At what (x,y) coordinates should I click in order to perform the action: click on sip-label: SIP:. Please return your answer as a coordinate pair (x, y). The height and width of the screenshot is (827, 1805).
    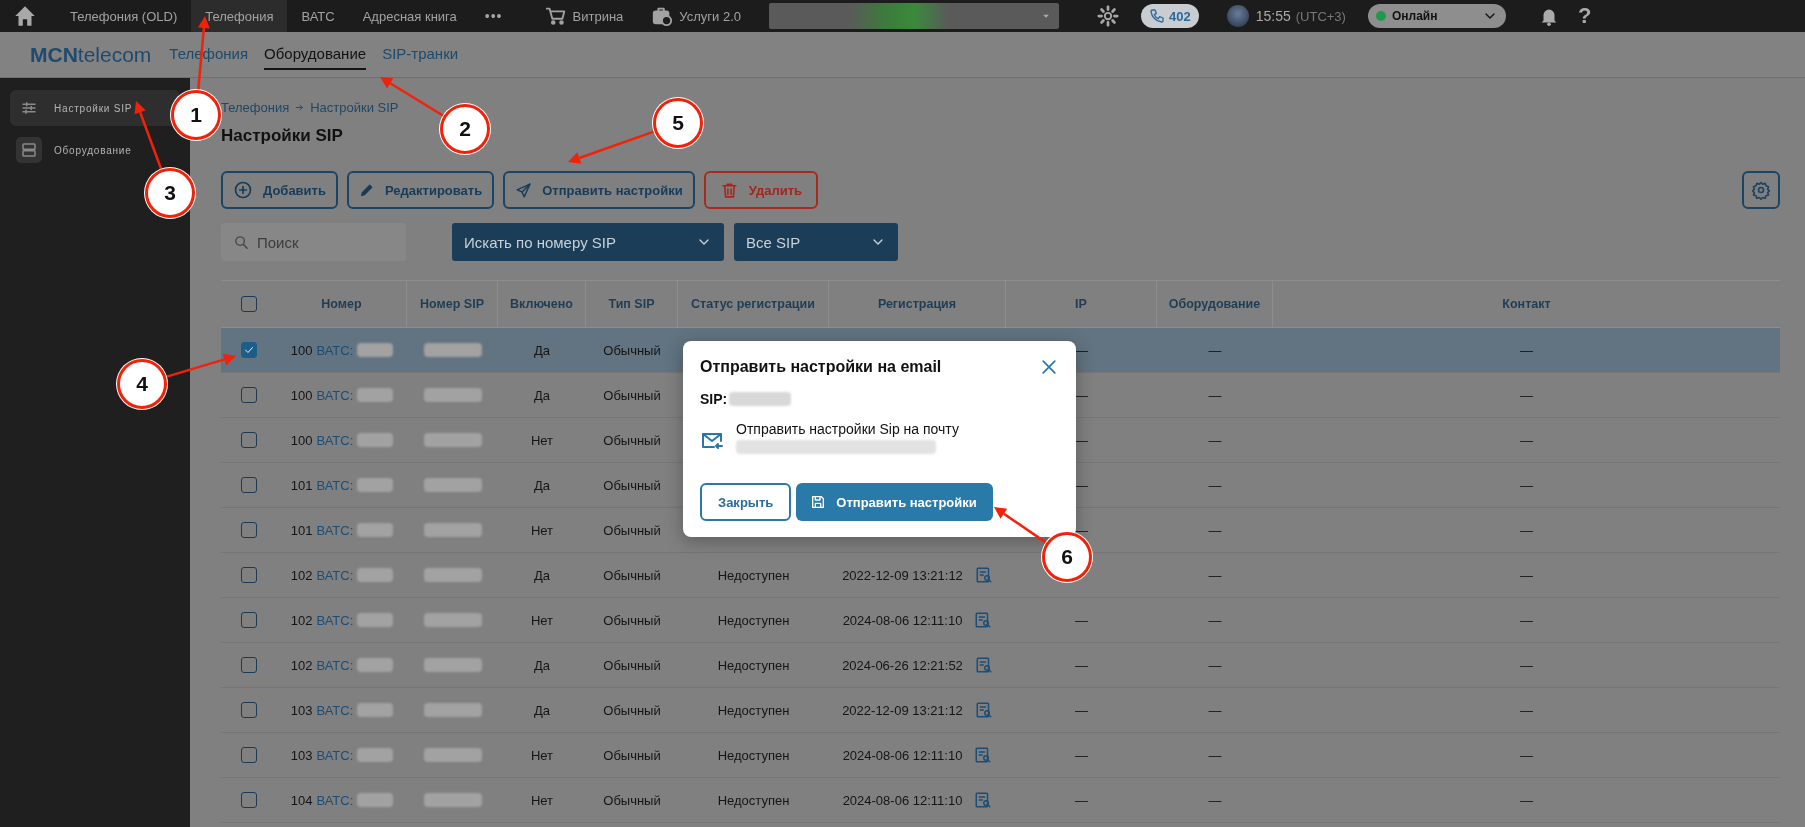
    Looking at the image, I should click on (714, 399).